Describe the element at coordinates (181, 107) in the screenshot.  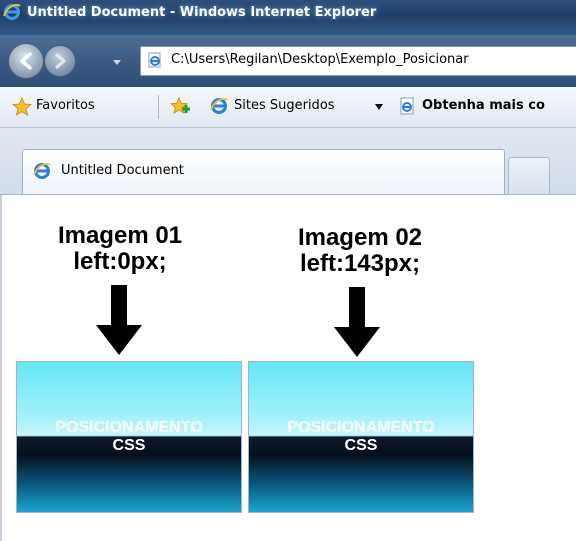
I see `add-favorite-icon` at that location.